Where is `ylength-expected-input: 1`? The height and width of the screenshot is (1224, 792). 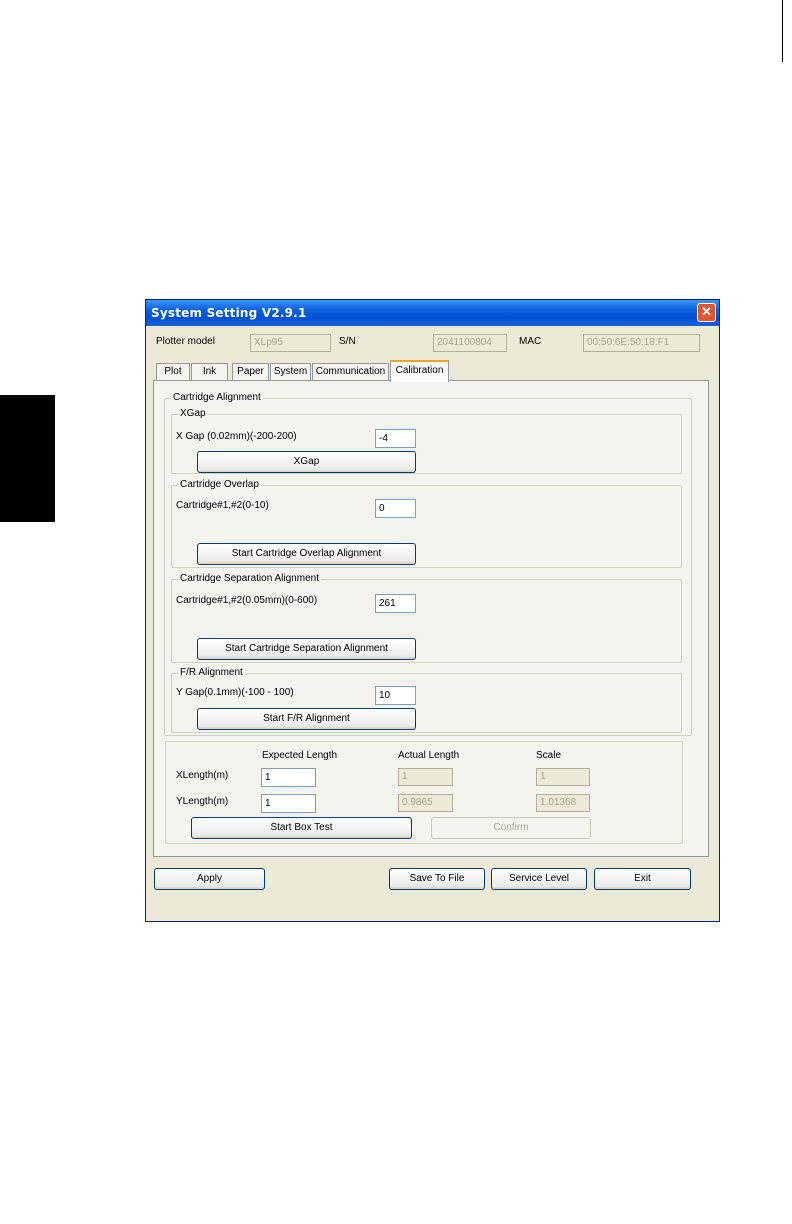 ylength-expected-input: 1 is located at coordinates (288, 803).